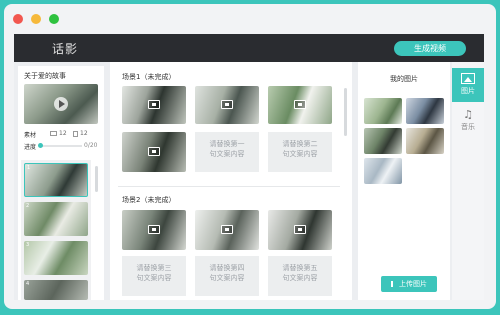  Describe the element at coordinates (149, 200) in the screenshot. I see `scene2-title: 场景2（未完成）` at that location.